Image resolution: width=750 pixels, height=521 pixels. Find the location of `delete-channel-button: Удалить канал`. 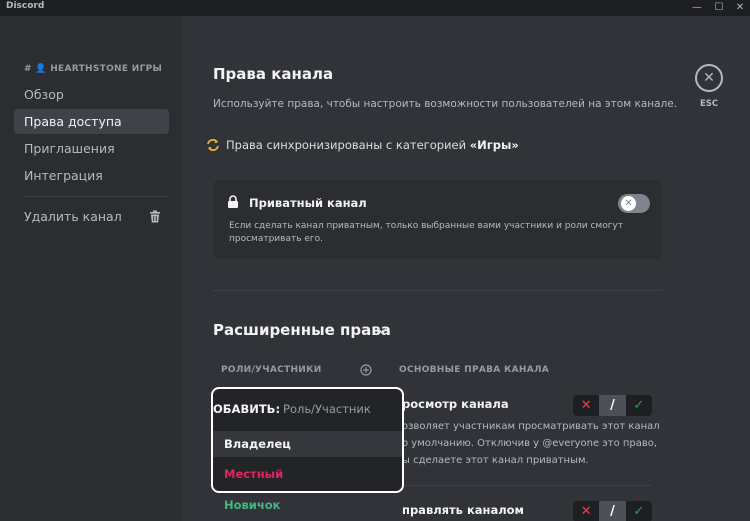

delete-channel-button: Удалить канал is located at coordinates (91, 216).